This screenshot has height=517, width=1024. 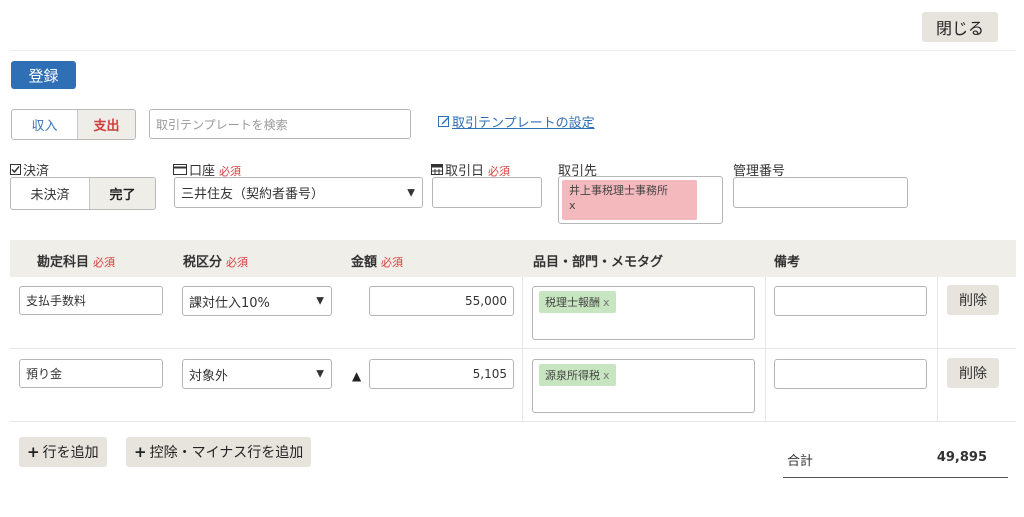 I want to click on memo-tag-input: 税理士報酬 x, so click(x=643, y=313).